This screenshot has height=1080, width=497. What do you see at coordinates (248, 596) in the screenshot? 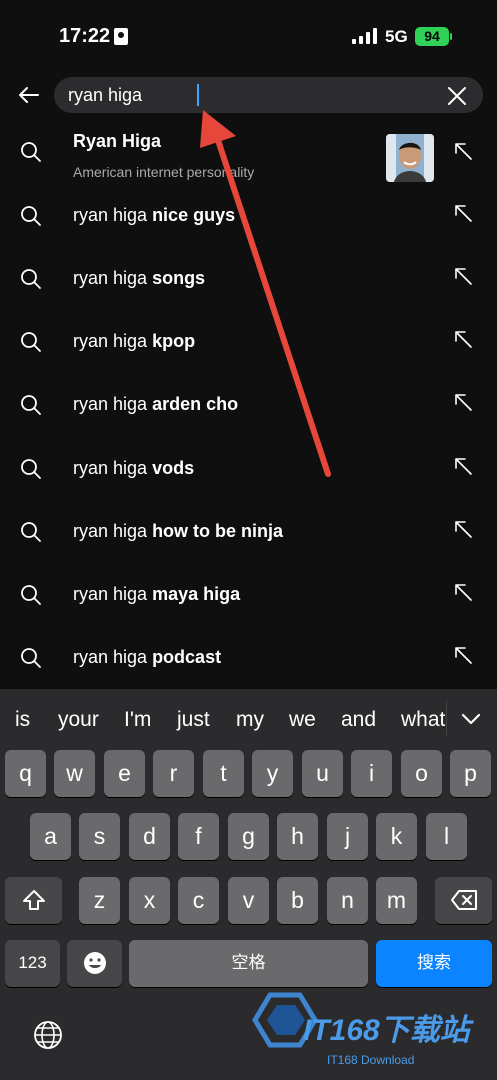
I see `suggestion-item: ryan higa maya higa` at bounding box center [248, 596].